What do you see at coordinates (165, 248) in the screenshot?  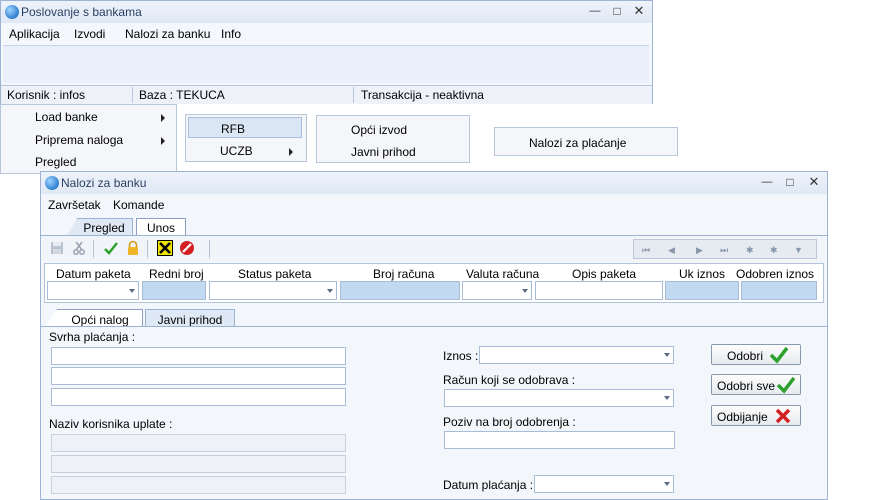 I see `delete-x-icon` at bounding box center [165, 248].